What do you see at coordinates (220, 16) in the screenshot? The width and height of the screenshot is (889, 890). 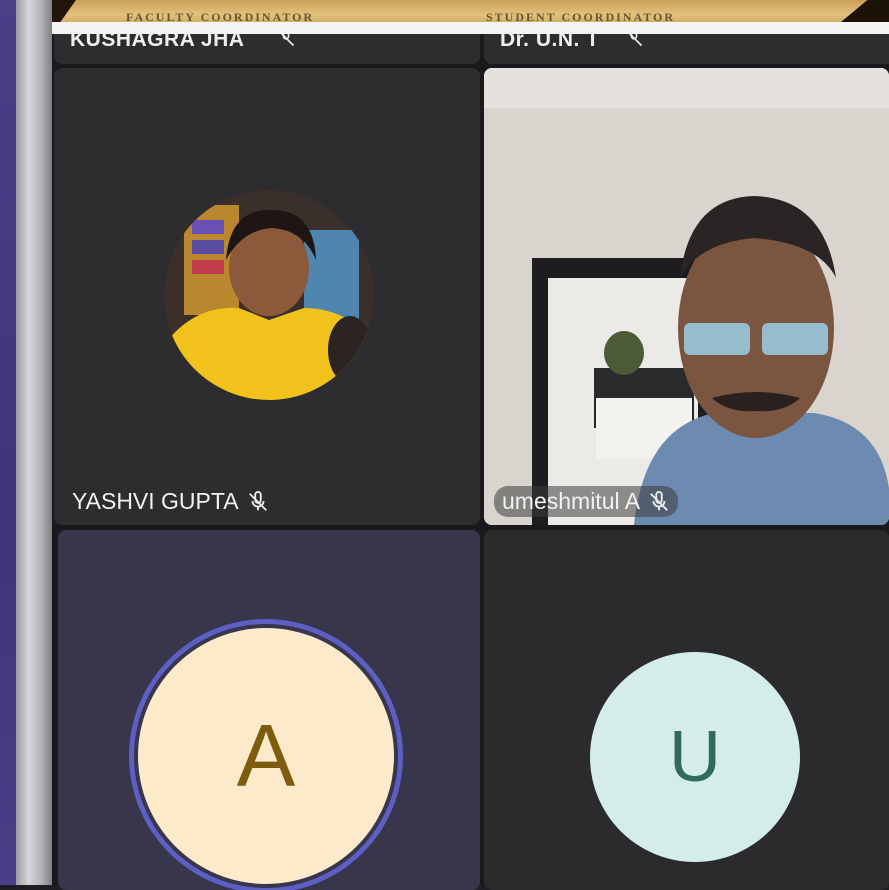 I see `banner-caption-faculty: FACULTY COORDINATOR` at bounding box center [220, 16].